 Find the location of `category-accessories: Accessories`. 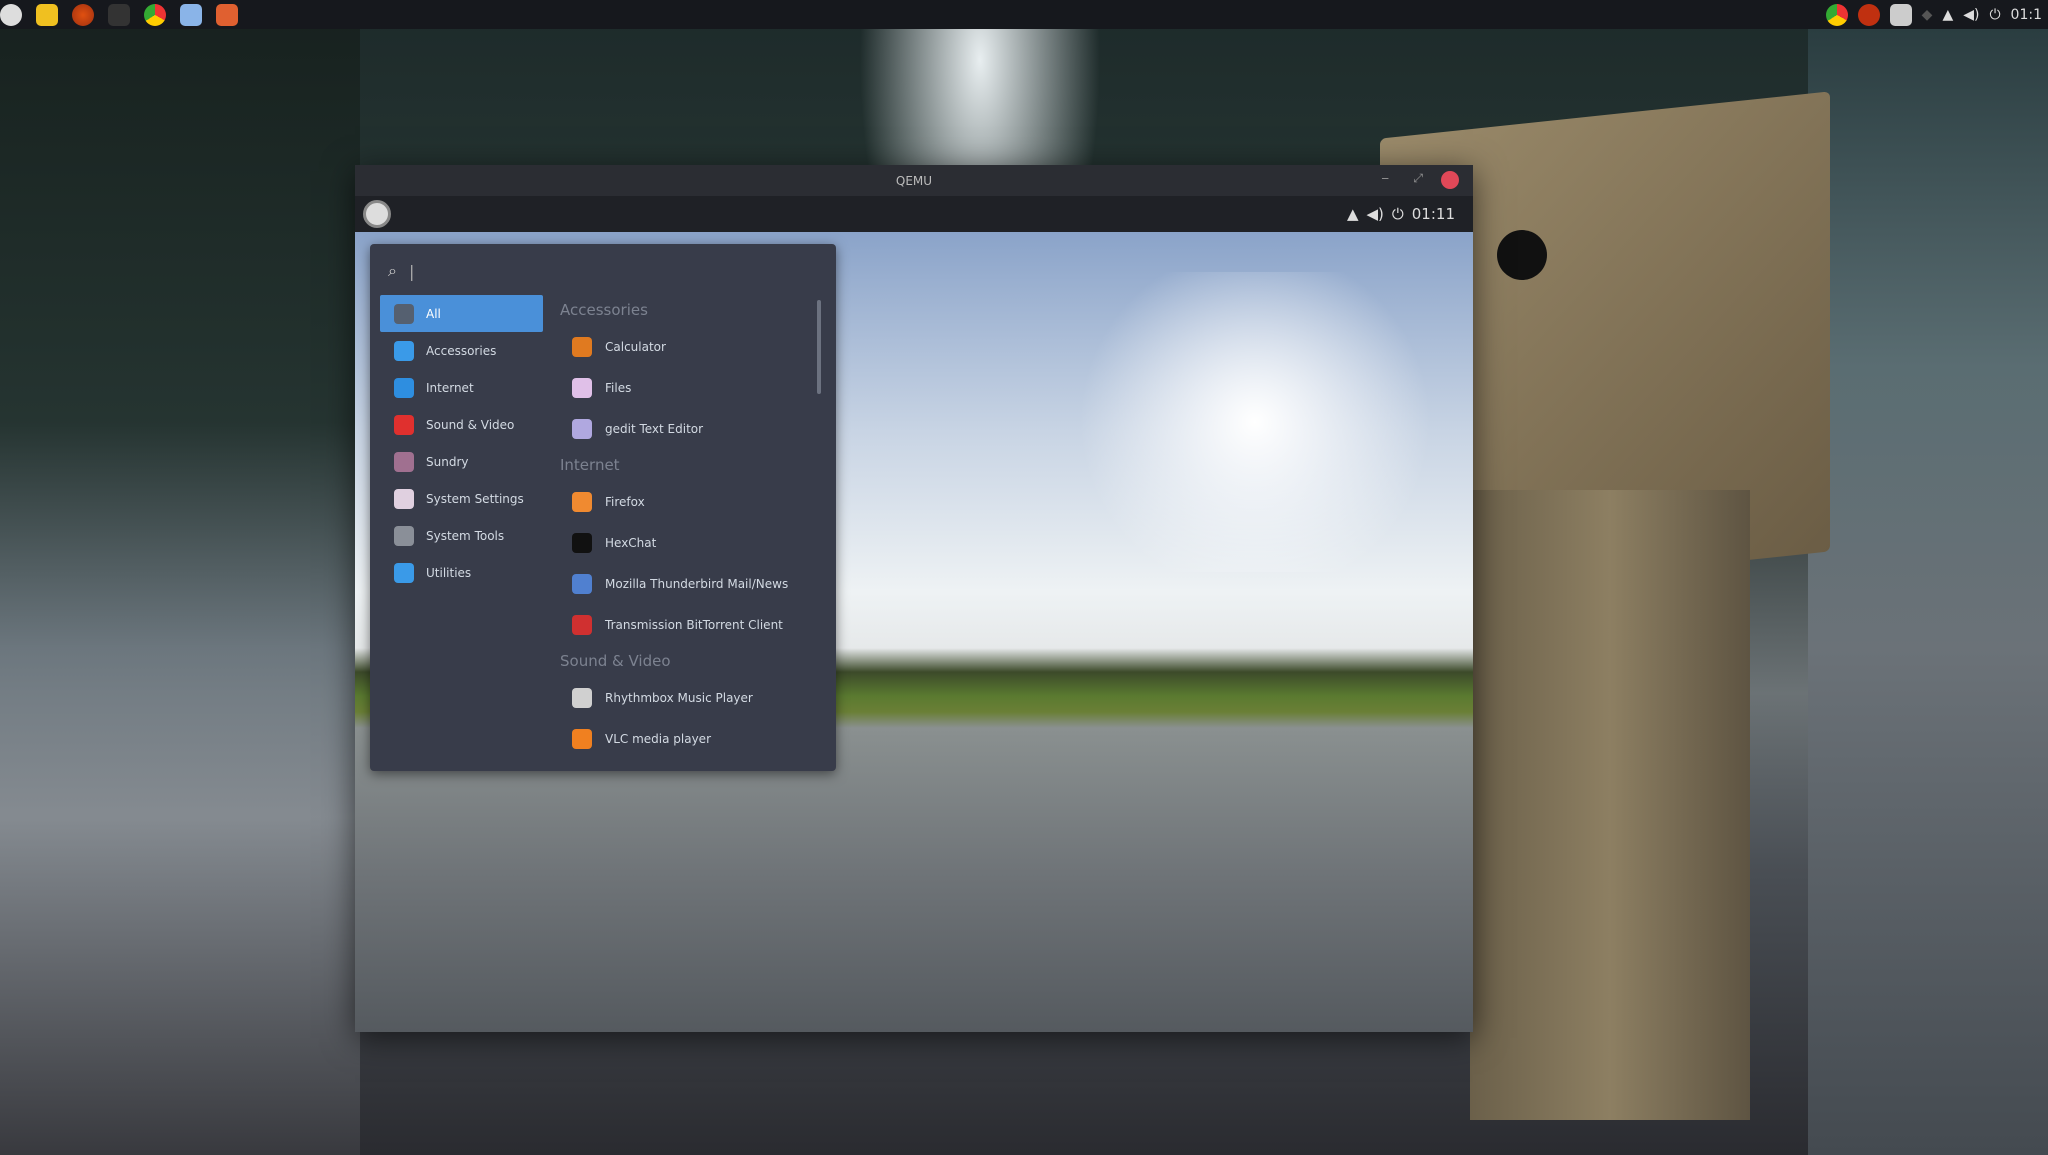

category-accessories: Accessories is located at coordinates (461, 350).